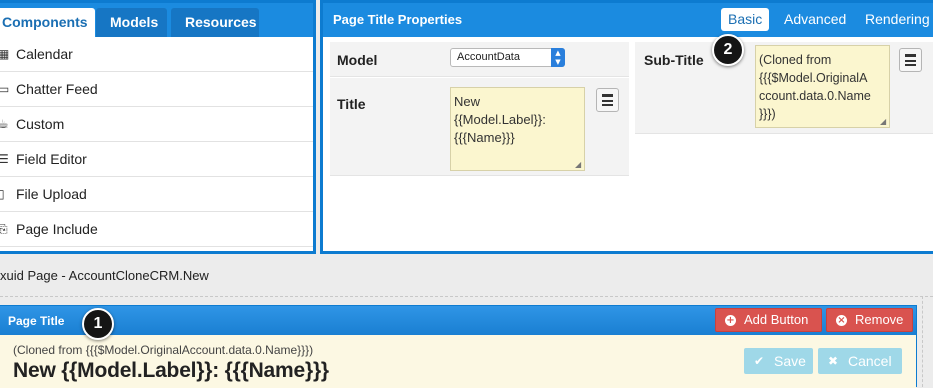 The height and width of the screenshot is (388, 933). I want to click on title-row: Title New {{Model.Label}}: {{{Name}}} ◢, so click(479, 127).